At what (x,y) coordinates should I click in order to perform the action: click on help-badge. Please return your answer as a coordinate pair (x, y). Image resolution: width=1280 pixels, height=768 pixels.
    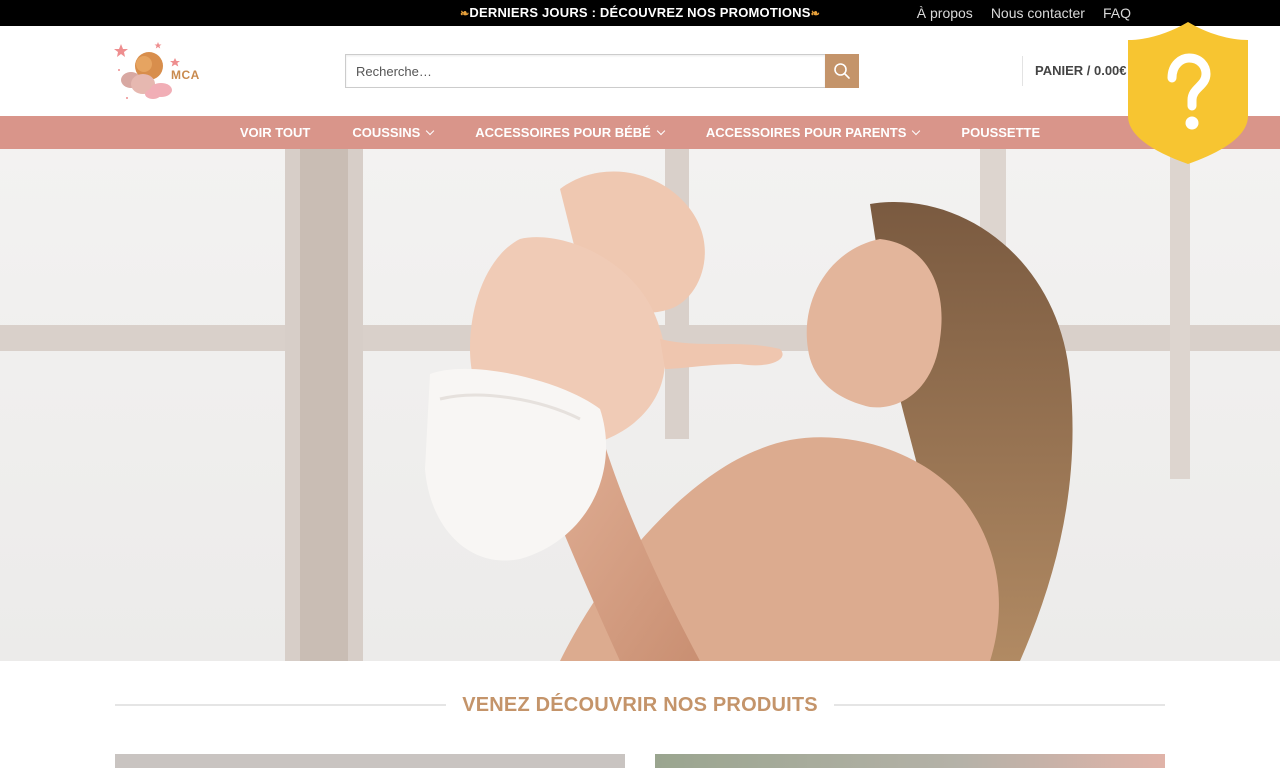
    Looking at the image, I should click on (1188, 93).